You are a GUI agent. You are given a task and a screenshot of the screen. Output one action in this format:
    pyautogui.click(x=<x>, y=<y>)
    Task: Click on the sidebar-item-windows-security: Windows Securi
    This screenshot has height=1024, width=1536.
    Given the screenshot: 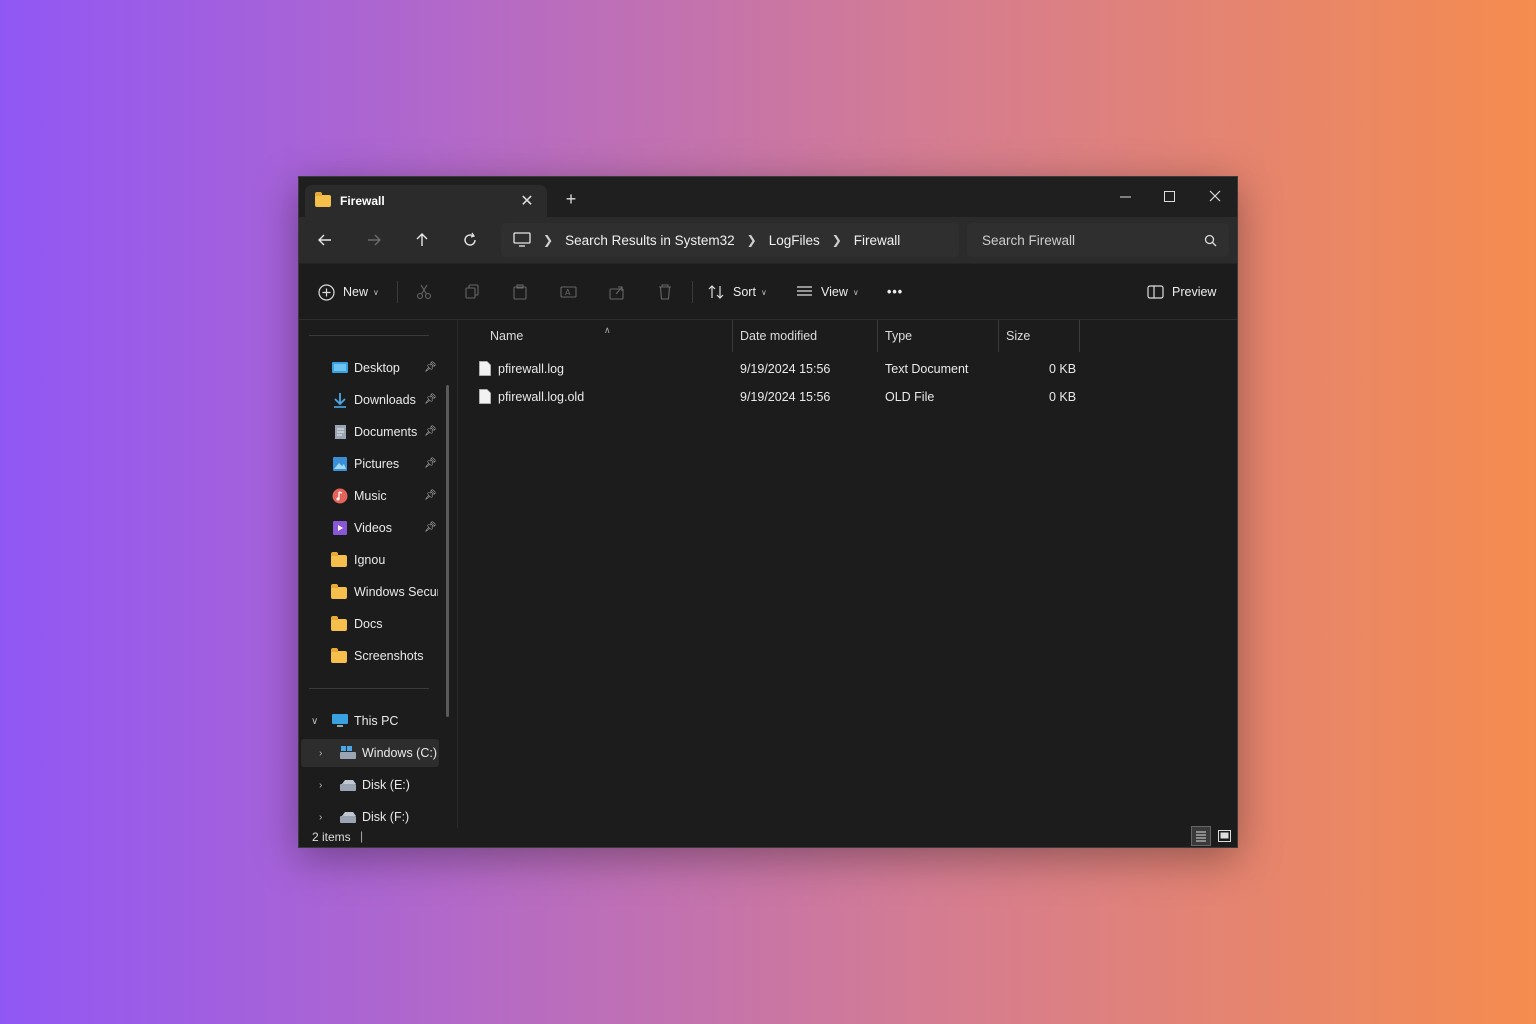 What is the action you would take?
    pyautogui.click(x=369, y=592)
    